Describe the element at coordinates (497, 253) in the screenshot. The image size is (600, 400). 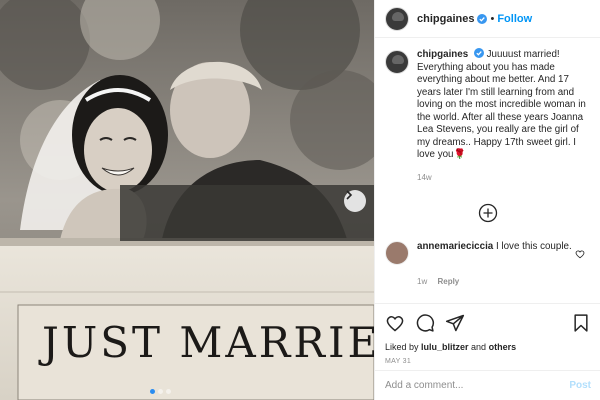
I see `comment-body: annemarieciccia I love this couple.` at that location.